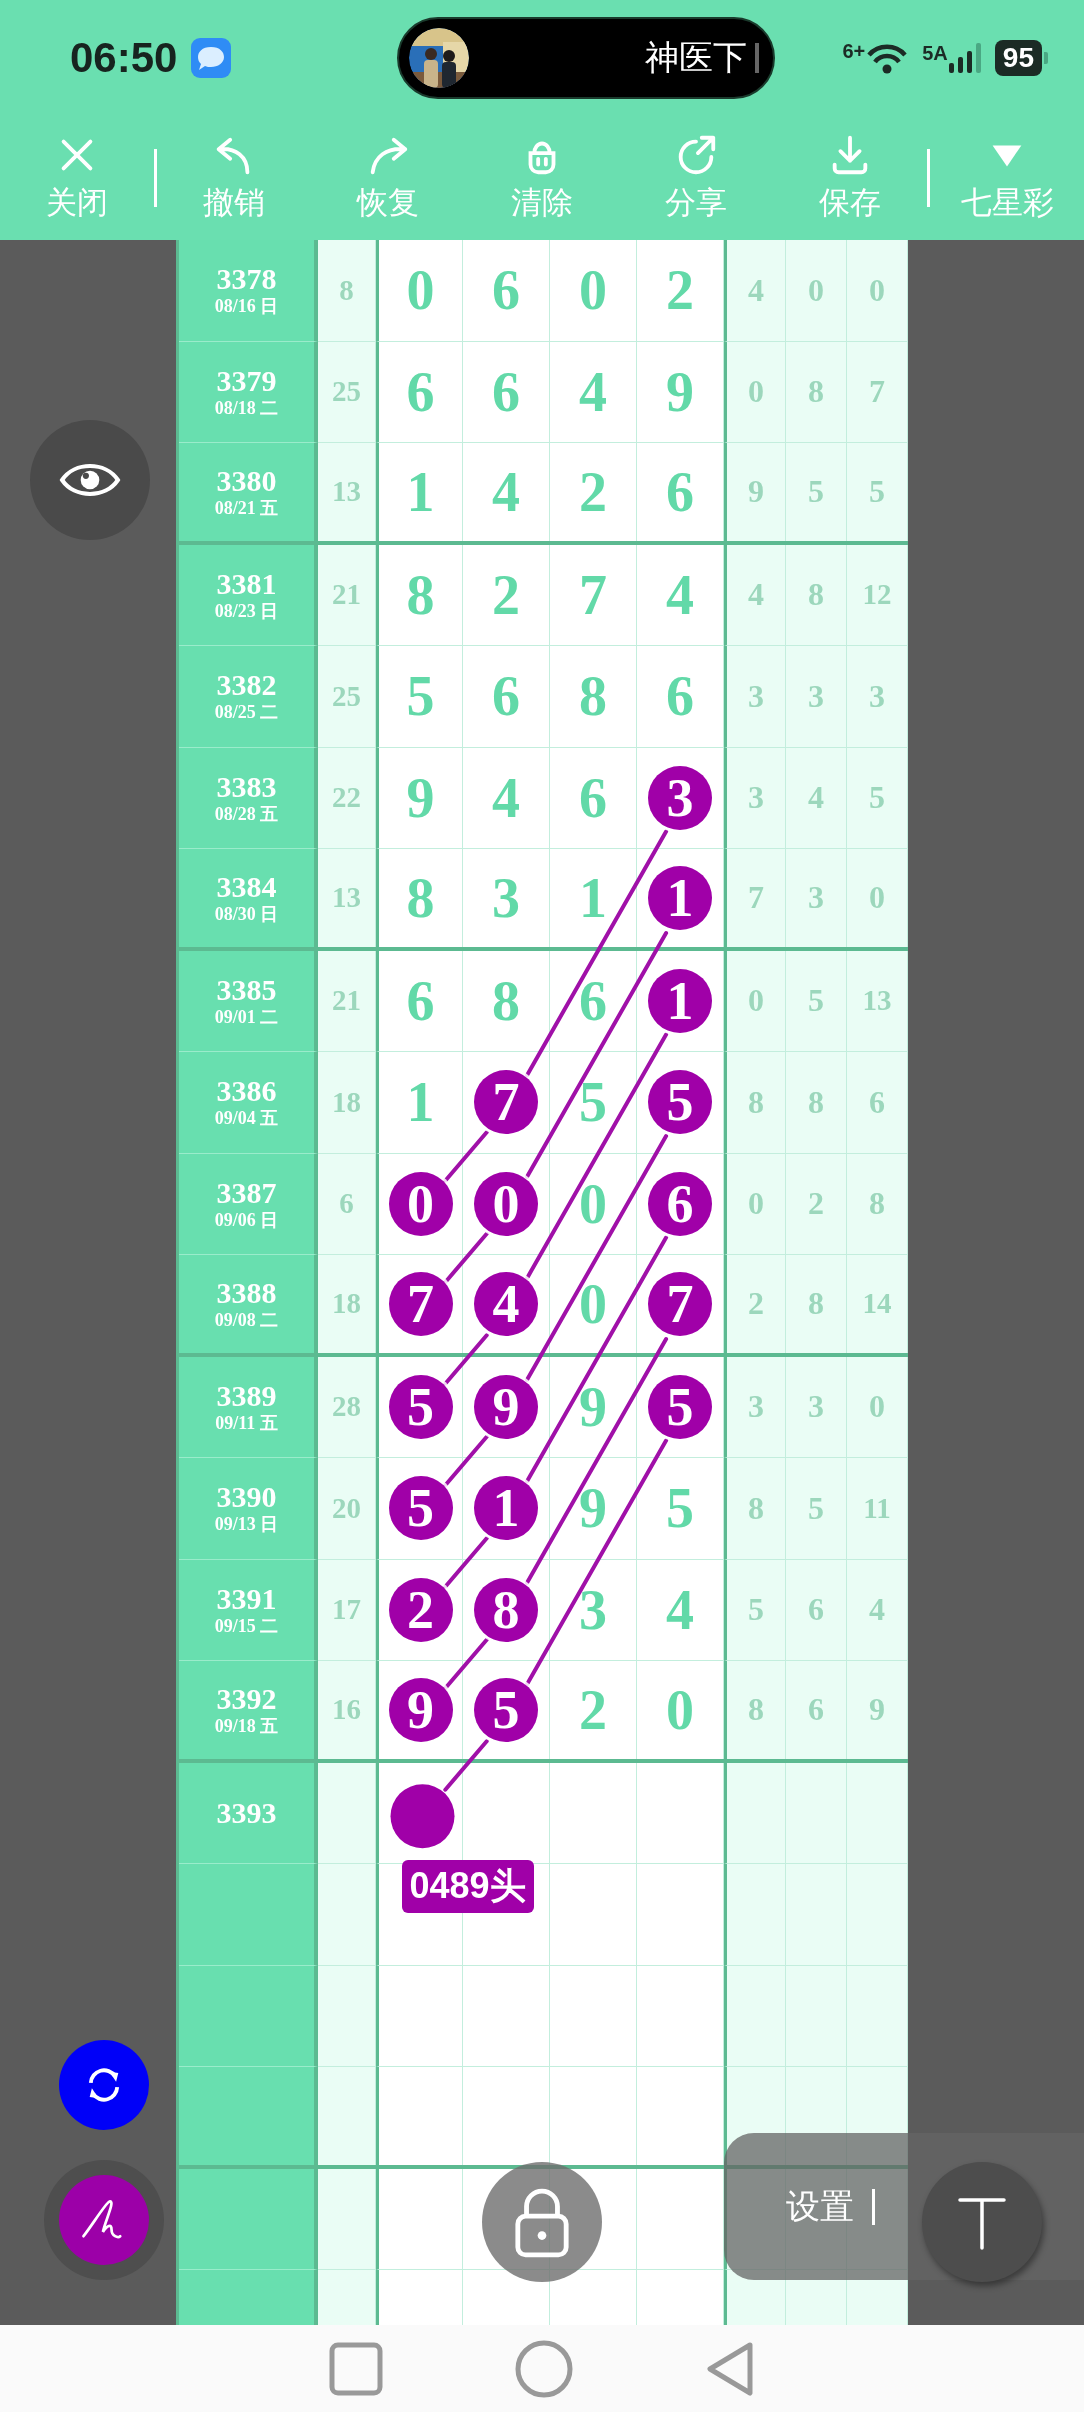 The image size is (1084, 2412). What do you see at coordinates (346, 1508) in the screenshot?
I see `sum-value: 20` at bounding box center [346, 1508].